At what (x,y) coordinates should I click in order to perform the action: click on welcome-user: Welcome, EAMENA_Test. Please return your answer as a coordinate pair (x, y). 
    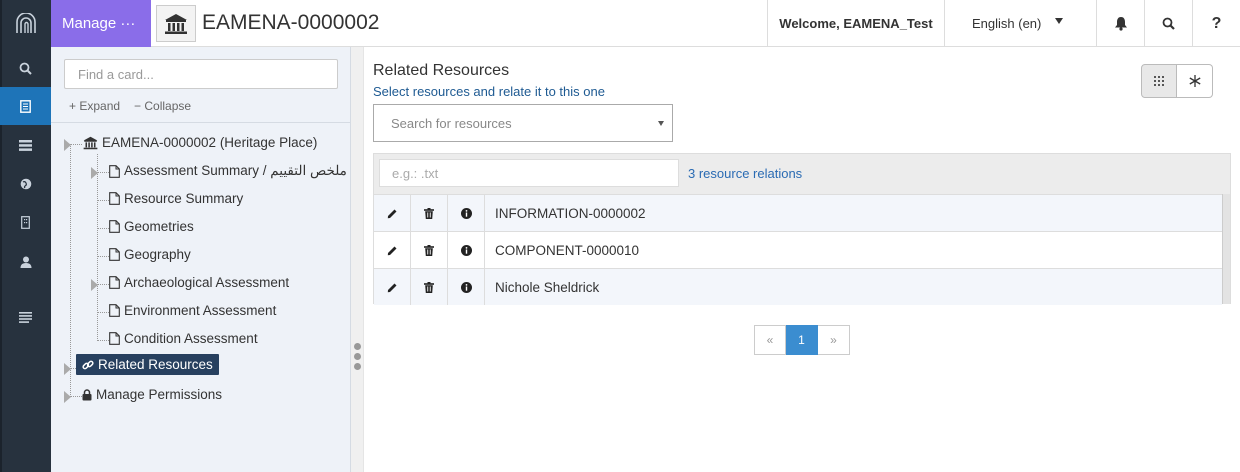
    Looking at the image, I should click on (855, 23).